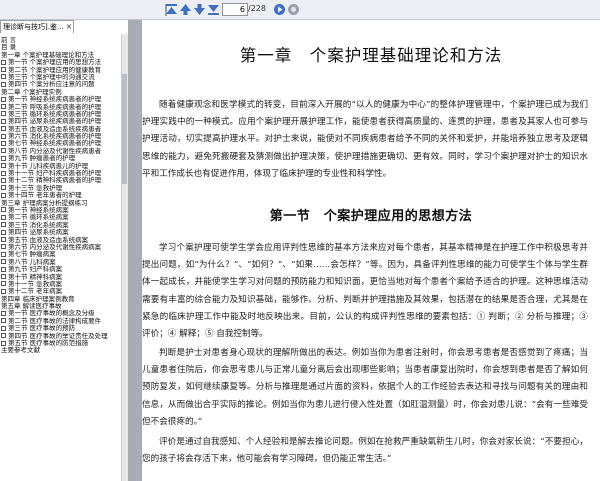 Image resolution: width=600 pixels, height=481 pixels. I want to click on go-icon, so click(279, 9).